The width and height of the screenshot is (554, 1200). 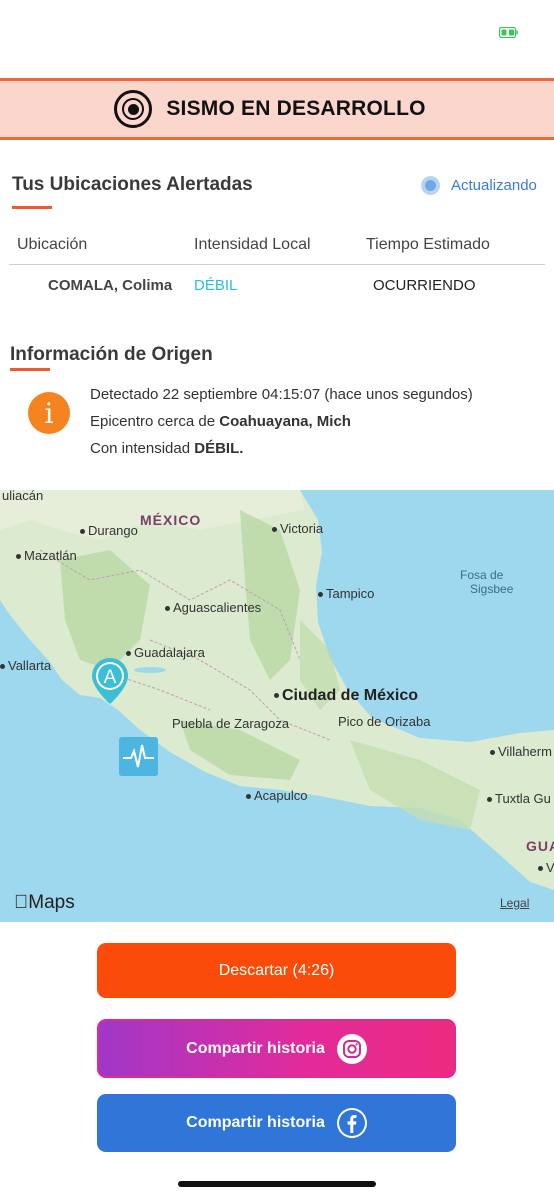 I want to click on discard-button: Descartar (4:26), so click(x=276, y=970).